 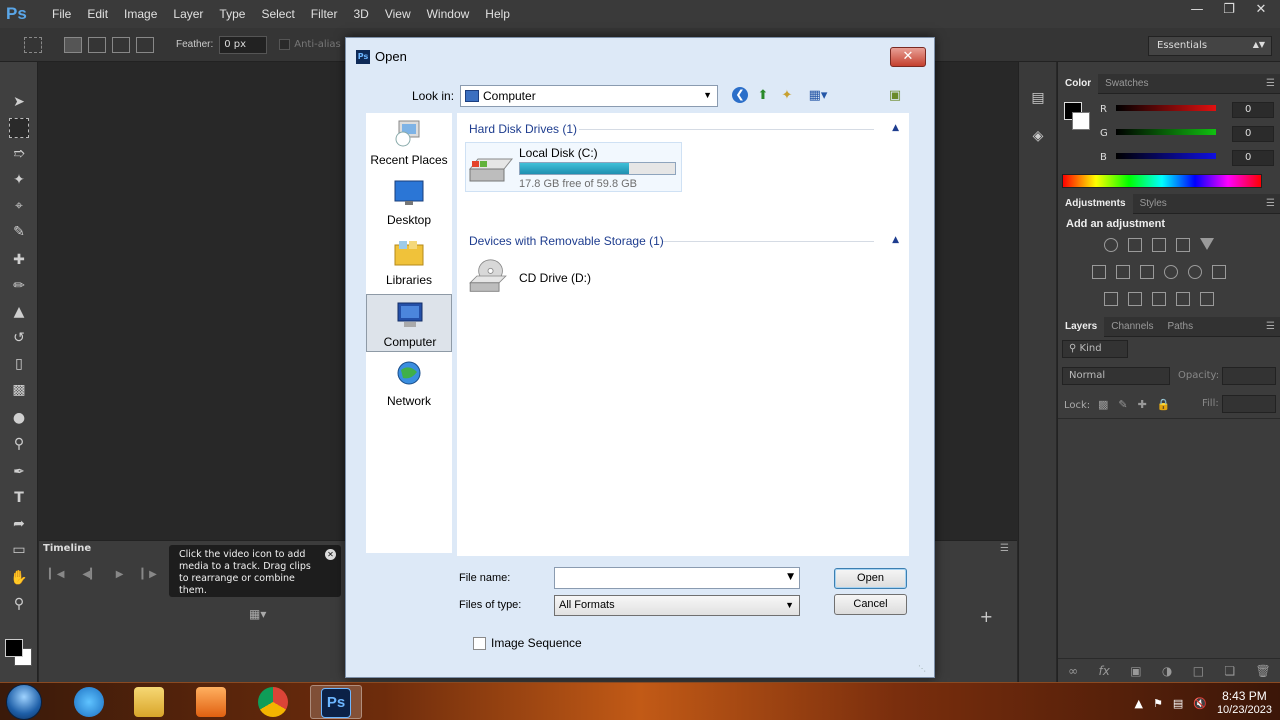 What do you see at coordinates (67, 548) in the screenshot?
I see `timeline-tab: Timeline` at bounding box center [67, 548].